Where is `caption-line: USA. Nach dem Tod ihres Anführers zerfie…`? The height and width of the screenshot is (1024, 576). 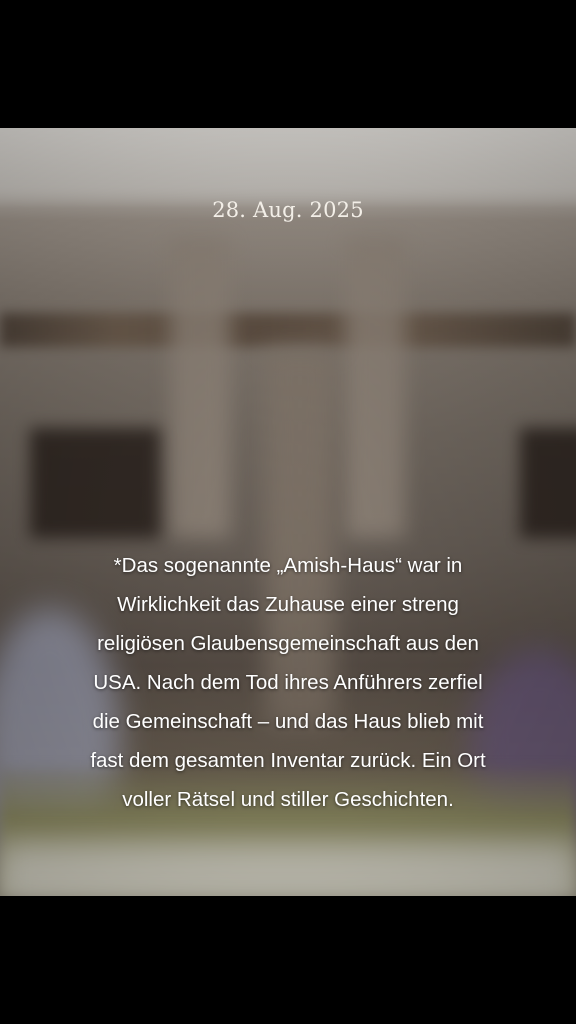 caption-line: USA. Nach dem Tod ihres Anführers zerfie… is located at coordinates (288, 682).